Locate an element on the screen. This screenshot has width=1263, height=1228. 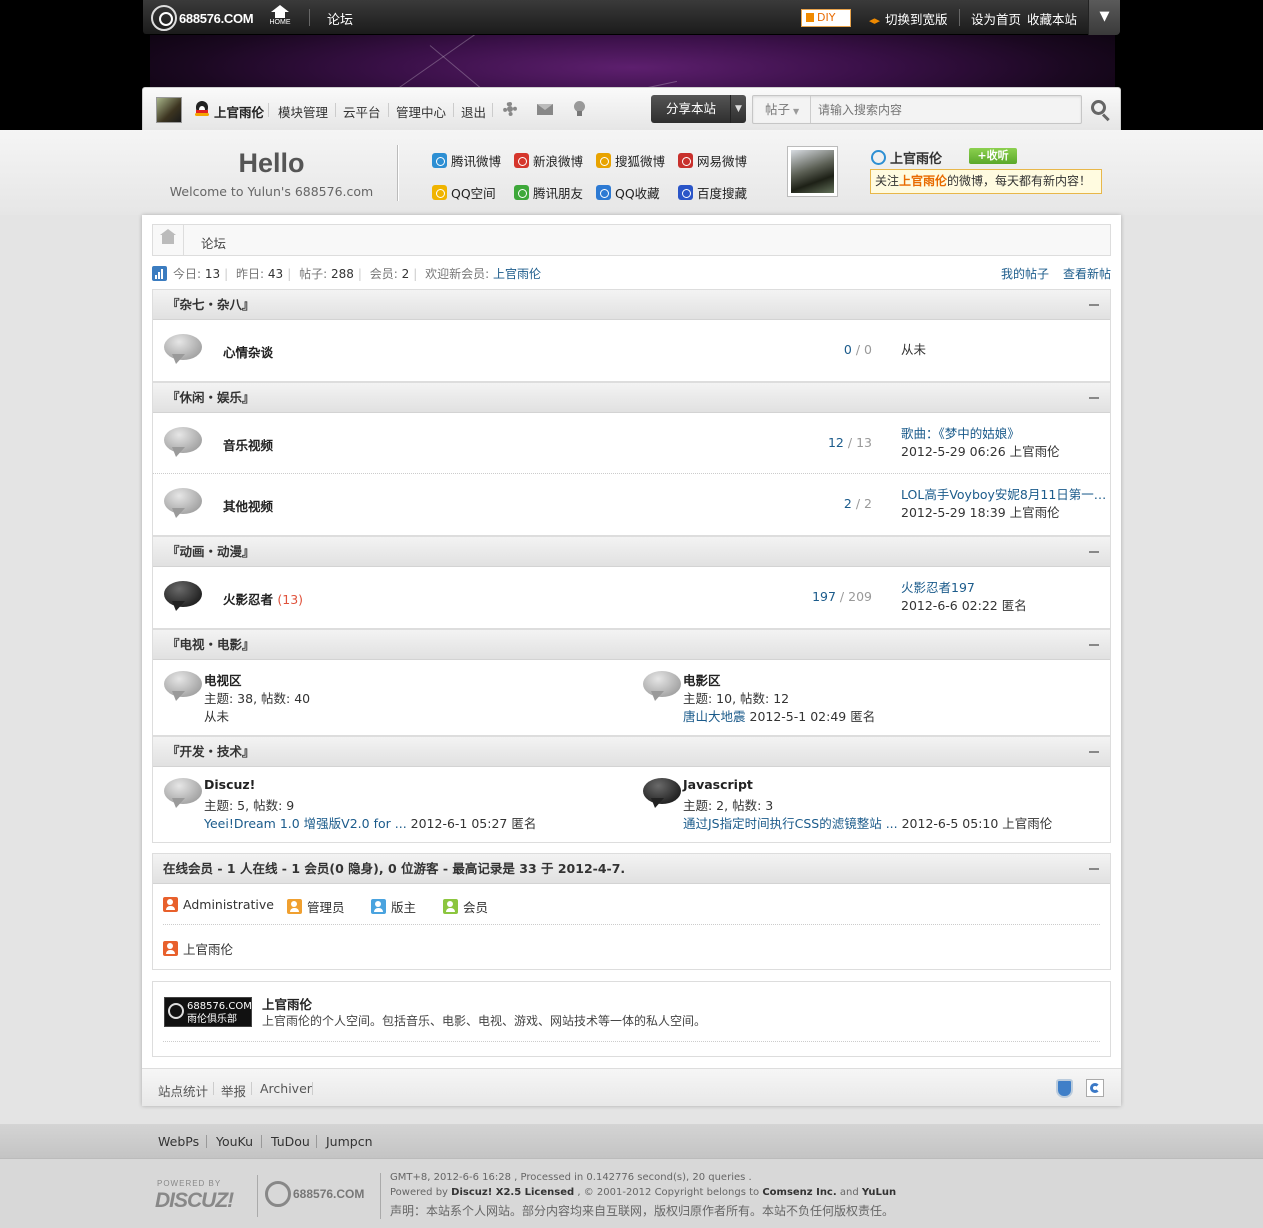
weibo-username: 上官雨伦 is located at coordinates (906, 157).